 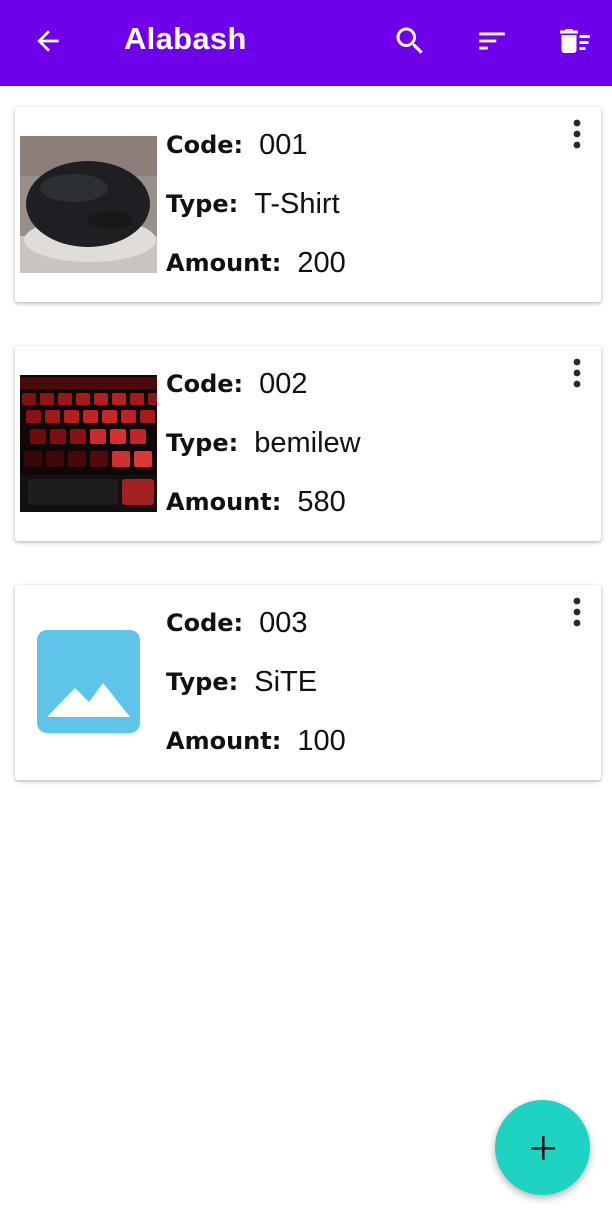 I want to click on amount-field: Amount: 100, so click(x=256, y=741).